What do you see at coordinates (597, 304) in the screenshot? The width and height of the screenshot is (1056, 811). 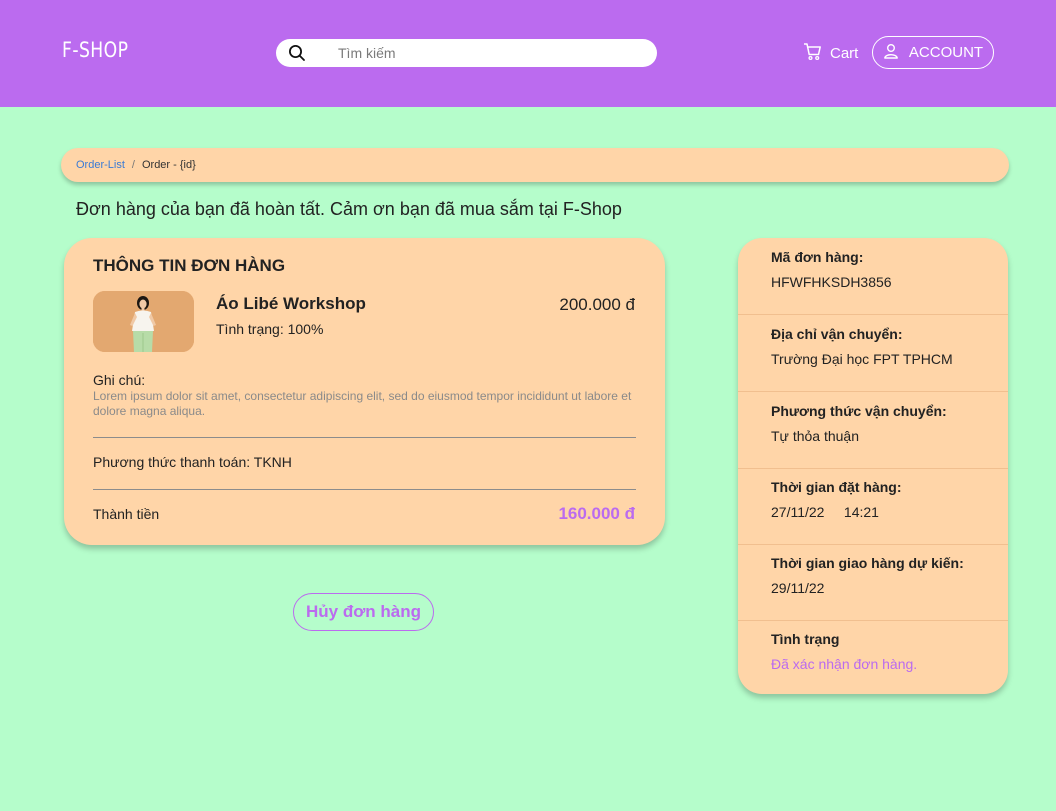 I see `product-price: 200.000 đ` at bounding box center [597, 304].